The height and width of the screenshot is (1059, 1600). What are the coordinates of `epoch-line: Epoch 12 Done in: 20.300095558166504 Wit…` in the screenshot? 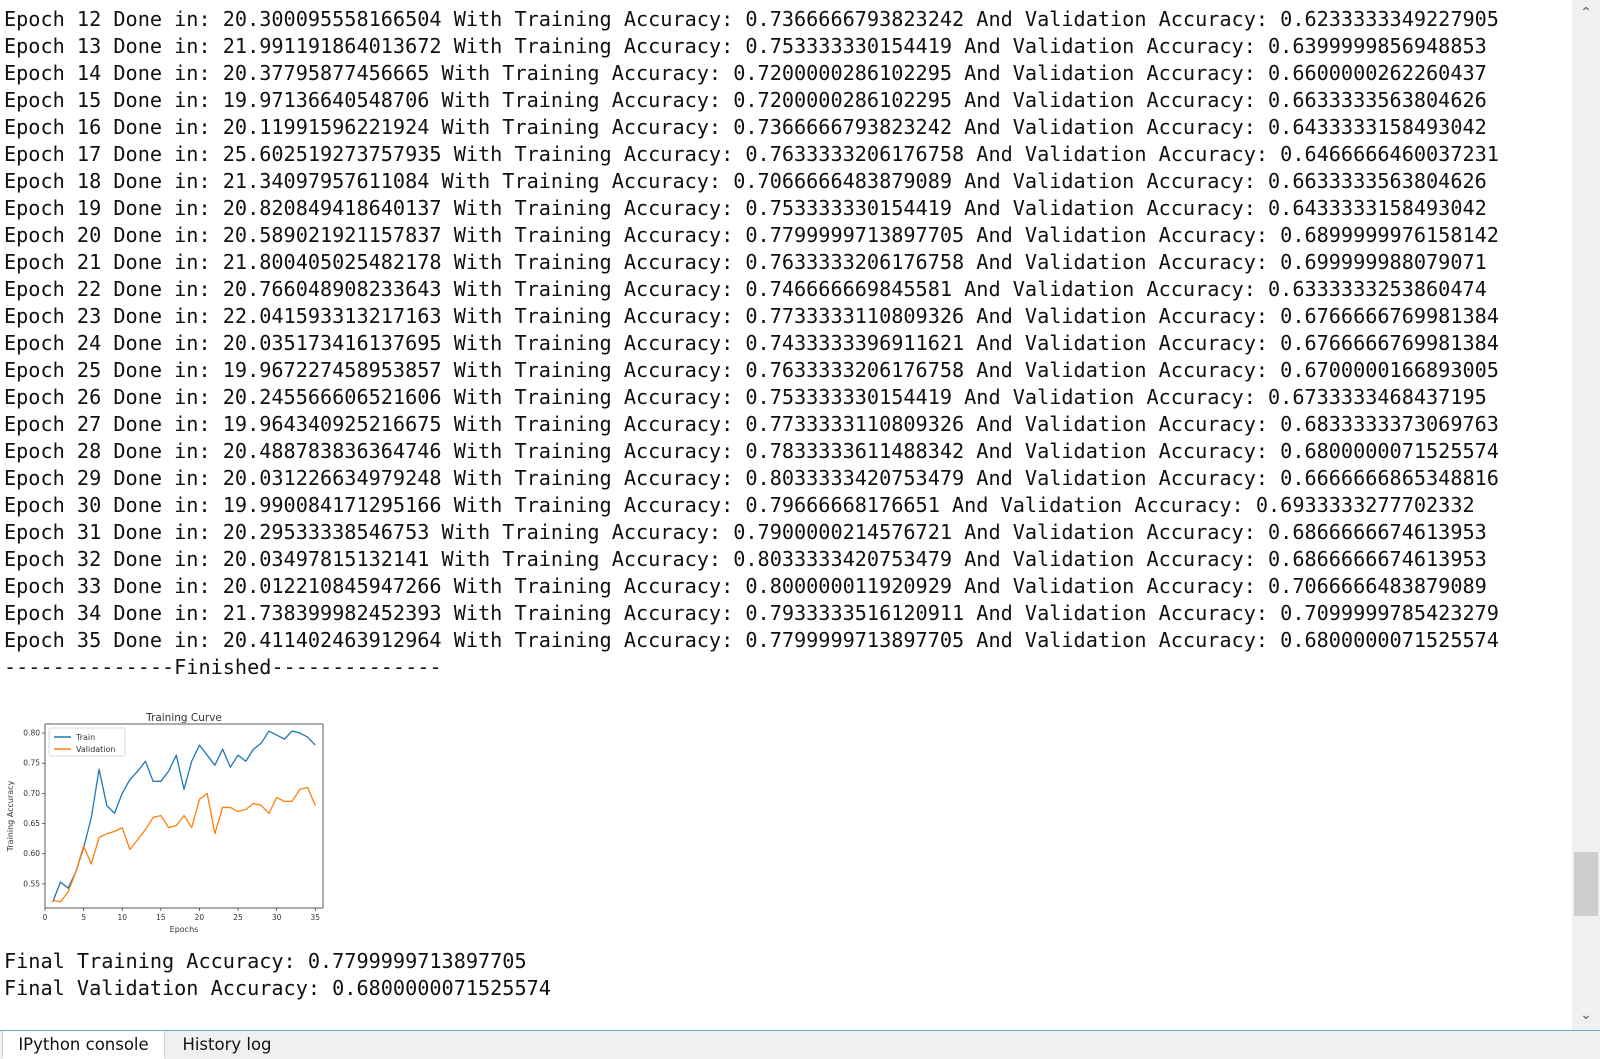 It's located at (751, 19).